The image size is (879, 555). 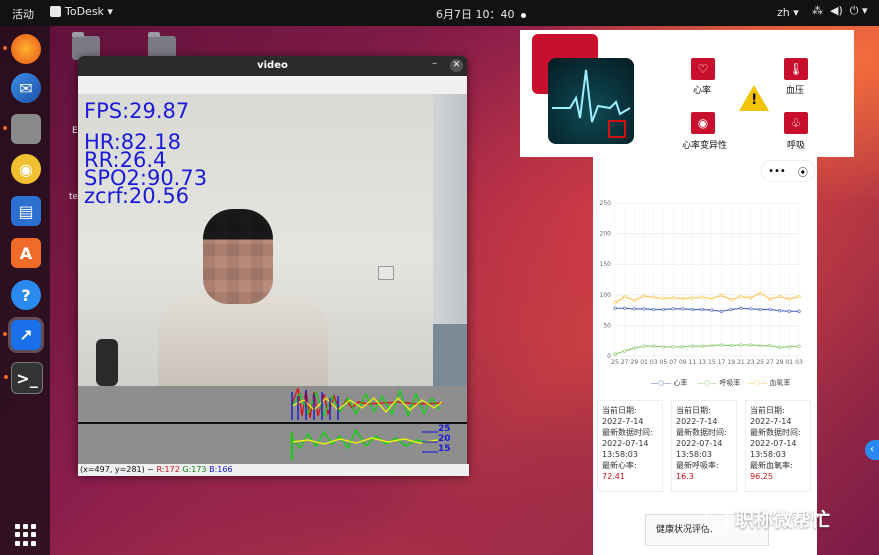 What do you see at coordinates (26, 535) in the screenshot?
I see `show-apps-icon` at bounding box center [26, 535].